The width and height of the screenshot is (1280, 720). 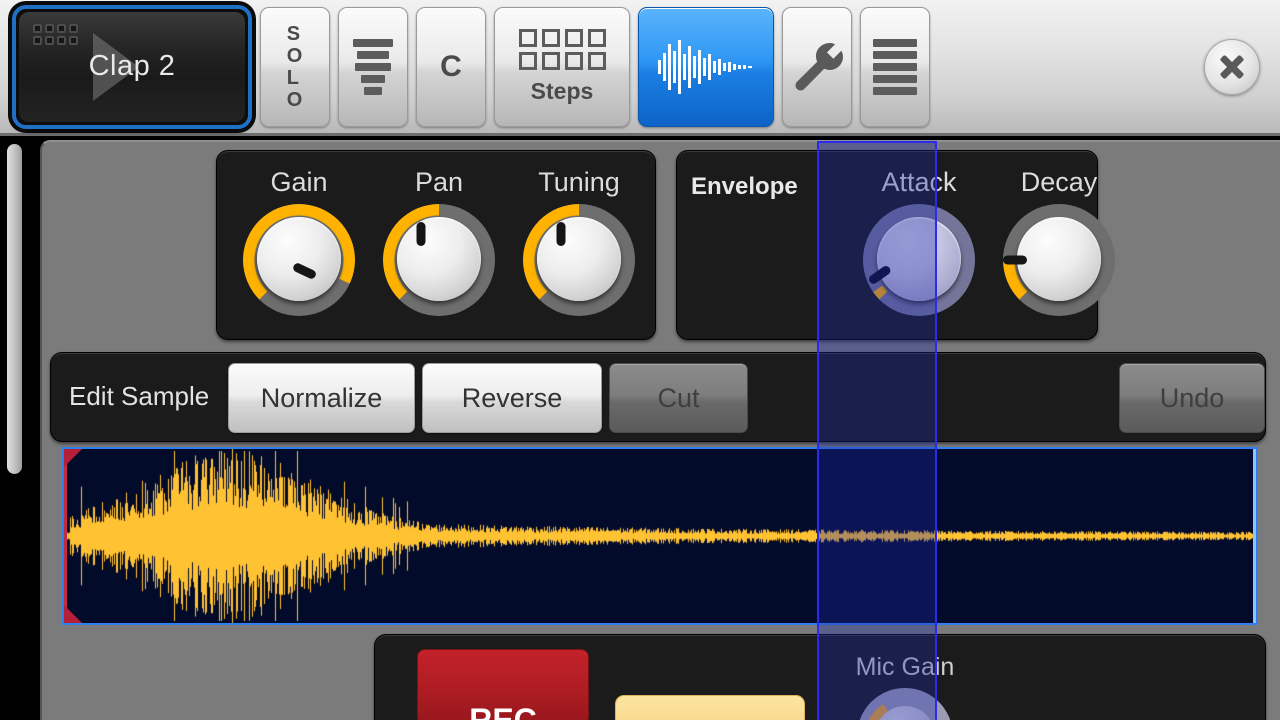 What do you see at coordinates (579, 182) in the screenshot?
I see `knob-tuning-label: Tuning` at bounding box center [579, 182].